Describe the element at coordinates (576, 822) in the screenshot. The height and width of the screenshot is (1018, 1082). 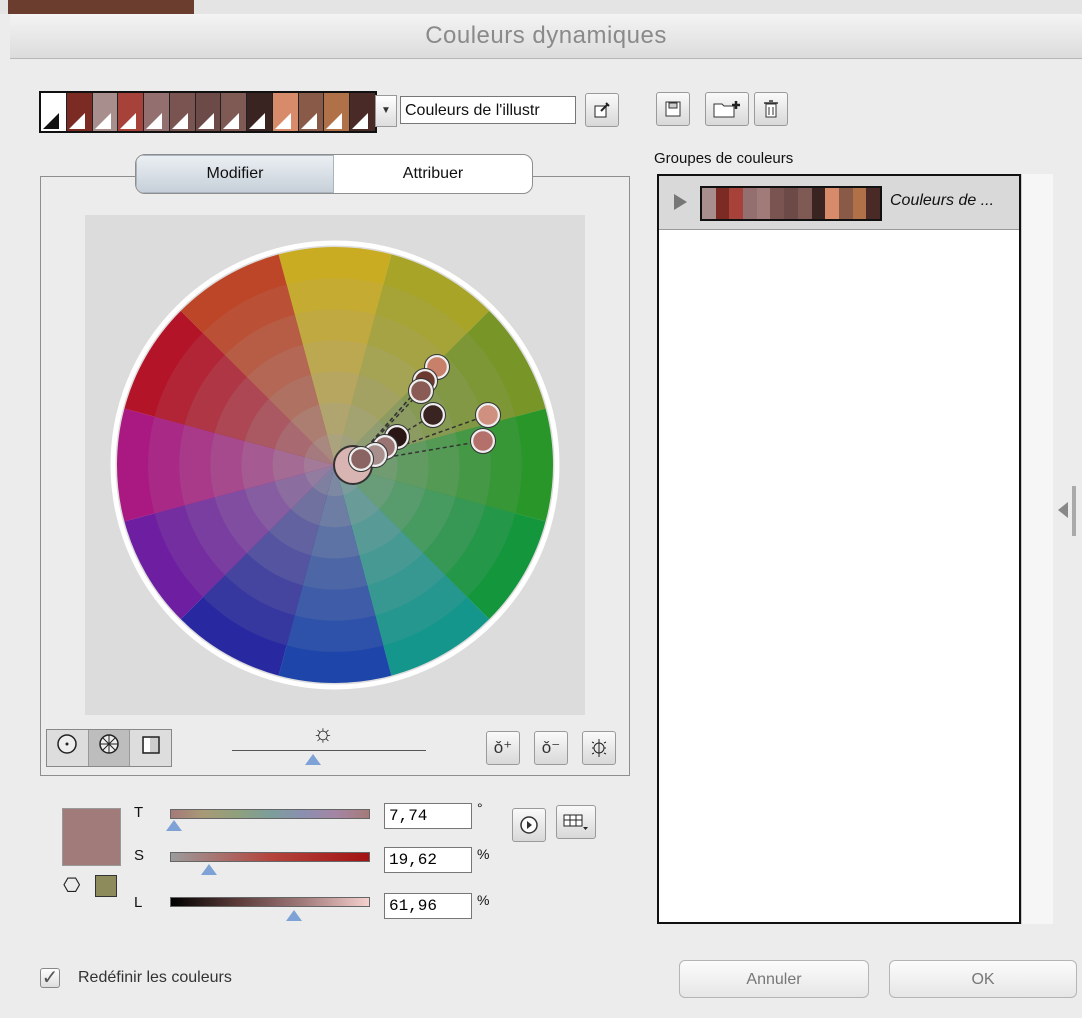
I see `color-mode-menu-button` at that location.